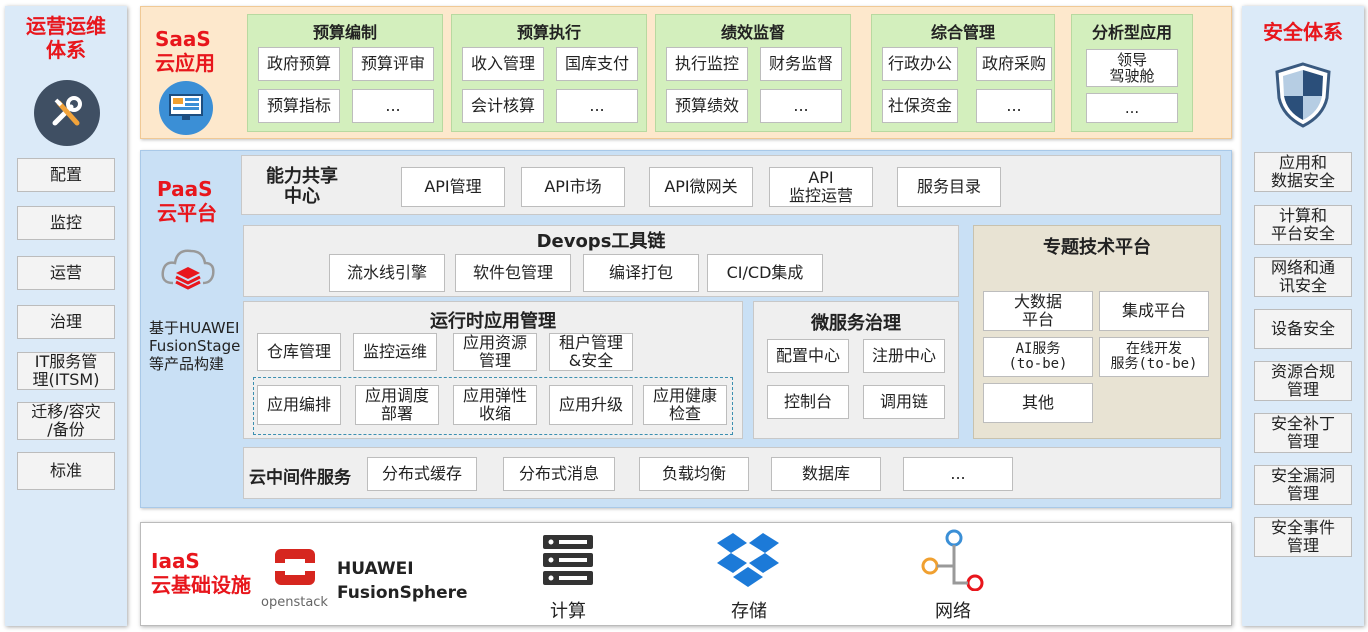 This screenshot has height=632, width=1368. What do you see at coordinates (801, 64) in the screenshot?
I see `saas-item: 财务监督` at bounding box center [801, 64].